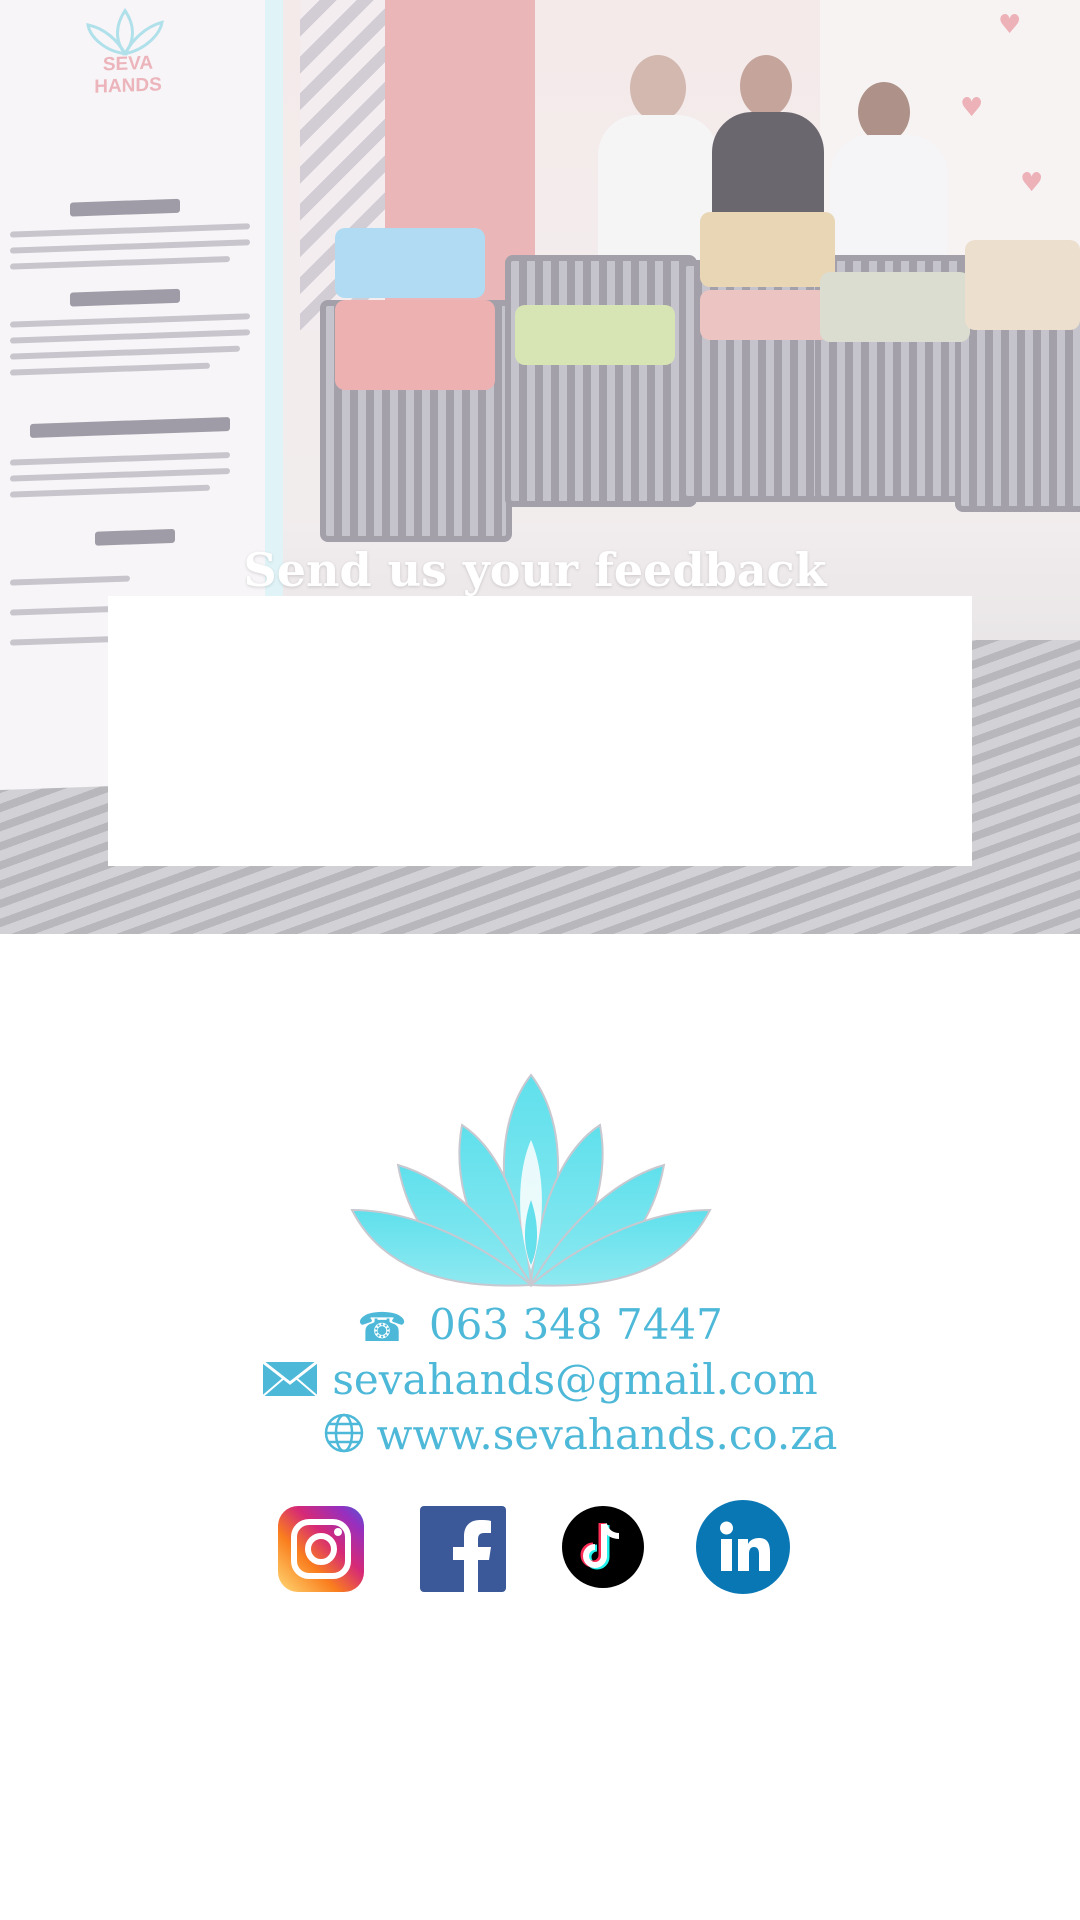  What do you see at coordinates (344, 1438) in the screenshot?
I see `globe-icon` at bounding box center [344, 1438].